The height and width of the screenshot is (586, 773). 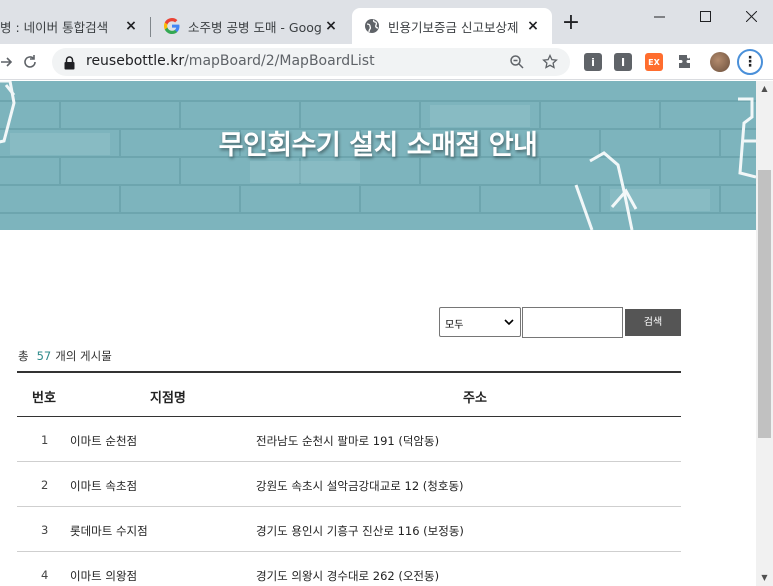 What do you see at coordinates (103, 486) in the screenshot?
I see `row-store-name: 이마트 속초점` at bounding box center [103, 486].